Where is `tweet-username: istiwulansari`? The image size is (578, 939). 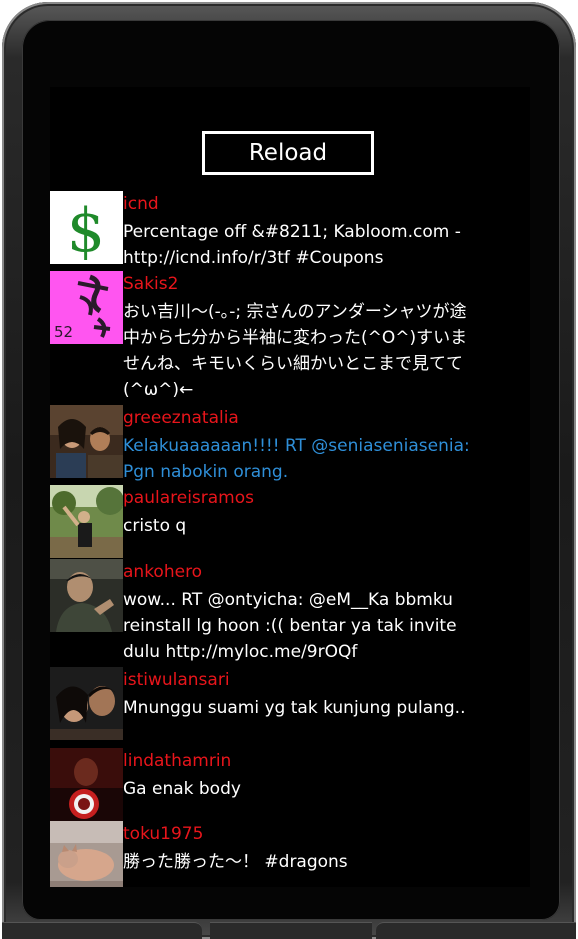 tweet-username: istiwulansari is located at coordinates (176, 680).